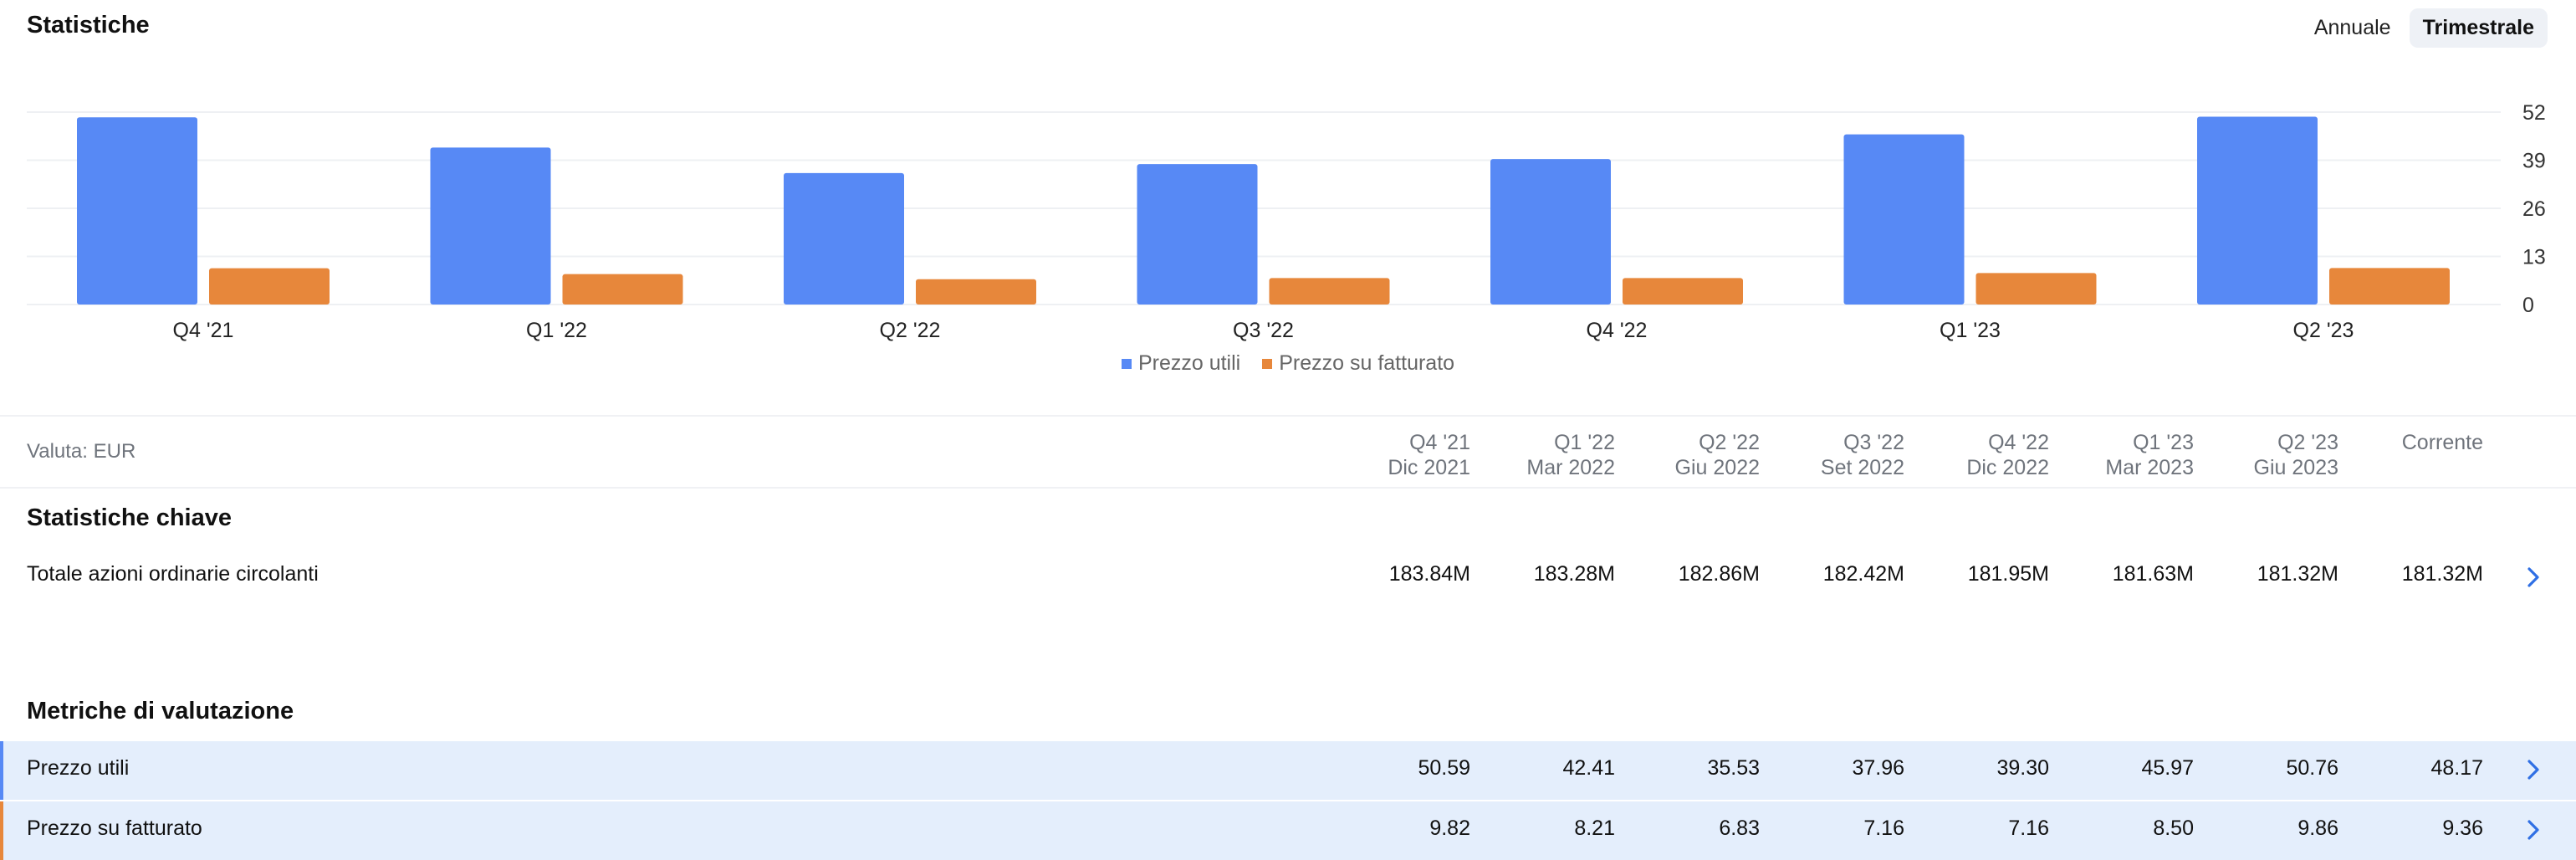 This screenshot has width=2576, height=860. What do you see at coordinates (2478, 28) in the screenshot?
I see `quarterly-toggle-button: Trimestrale` at bounding box center [2478, 28].